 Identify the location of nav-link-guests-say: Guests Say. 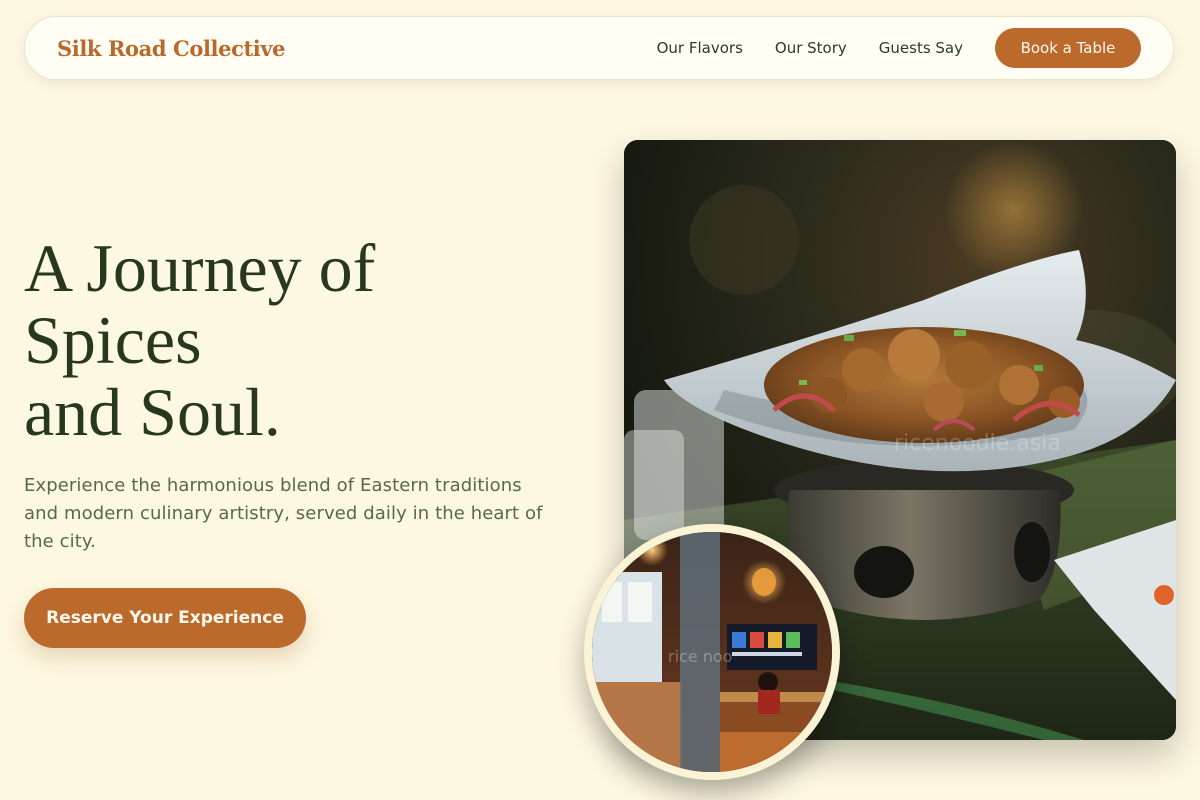
(921, 48).